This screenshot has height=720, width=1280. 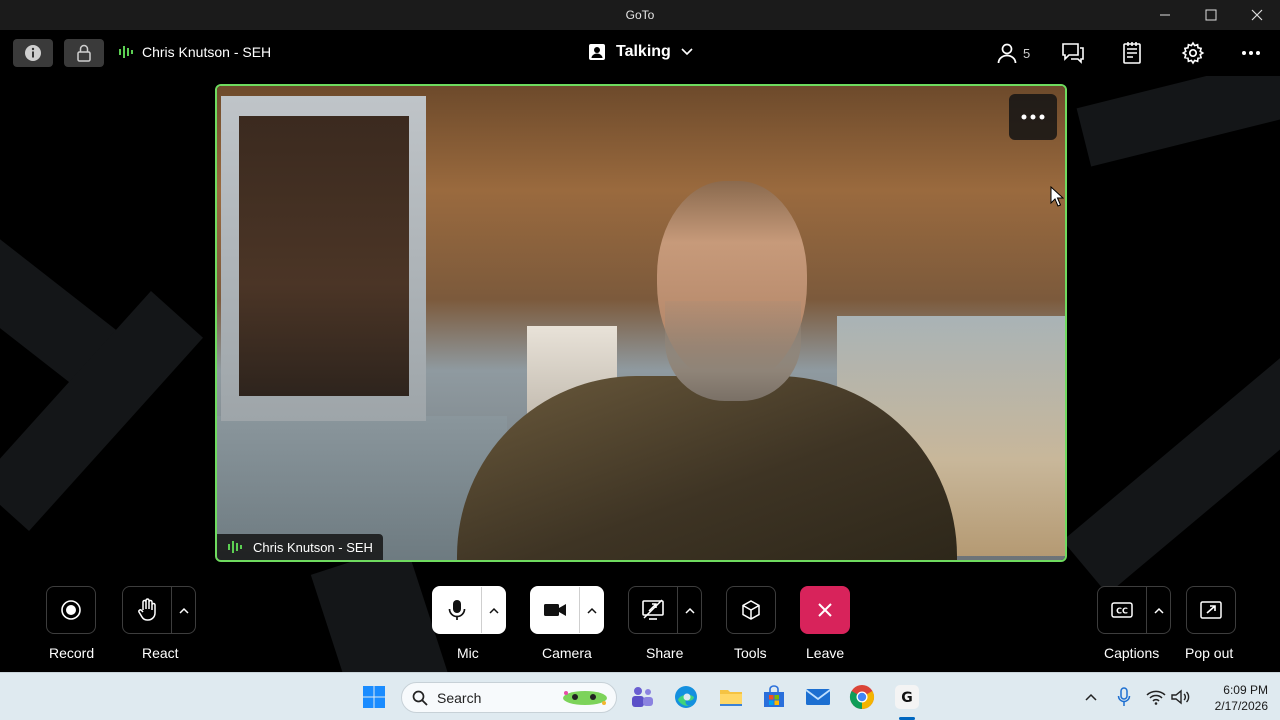 What do you see at coordinates (1133, 53) in the screenshot?
I see `notes-button` at bounding box center [1133, 53].